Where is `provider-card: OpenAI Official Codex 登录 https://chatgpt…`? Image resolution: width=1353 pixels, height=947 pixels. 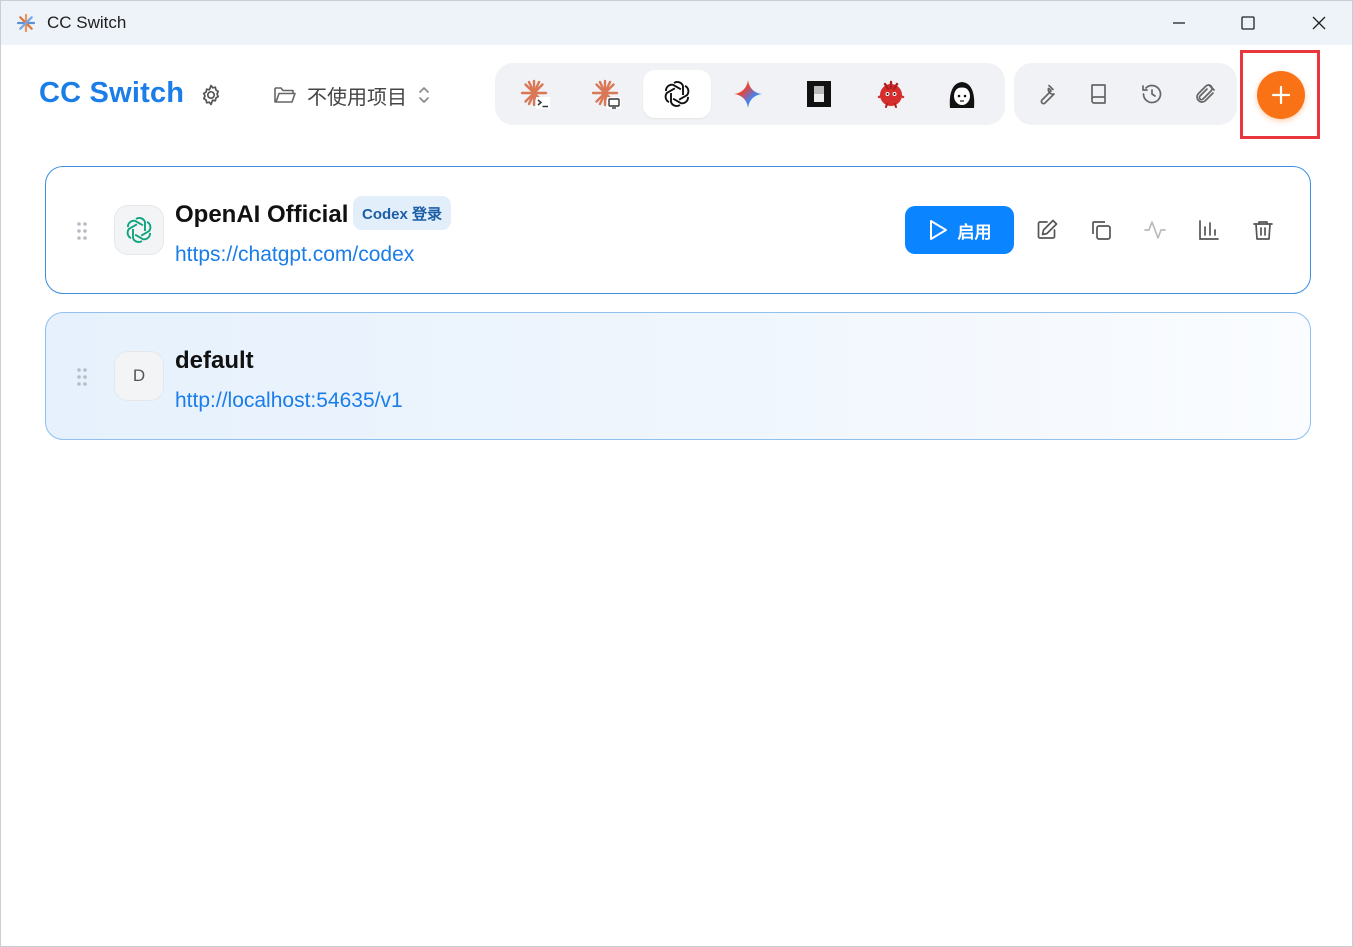
provider-card: OpenAI Official Codex 登录 https://chatgpt… is located at coordinates (678, 230).